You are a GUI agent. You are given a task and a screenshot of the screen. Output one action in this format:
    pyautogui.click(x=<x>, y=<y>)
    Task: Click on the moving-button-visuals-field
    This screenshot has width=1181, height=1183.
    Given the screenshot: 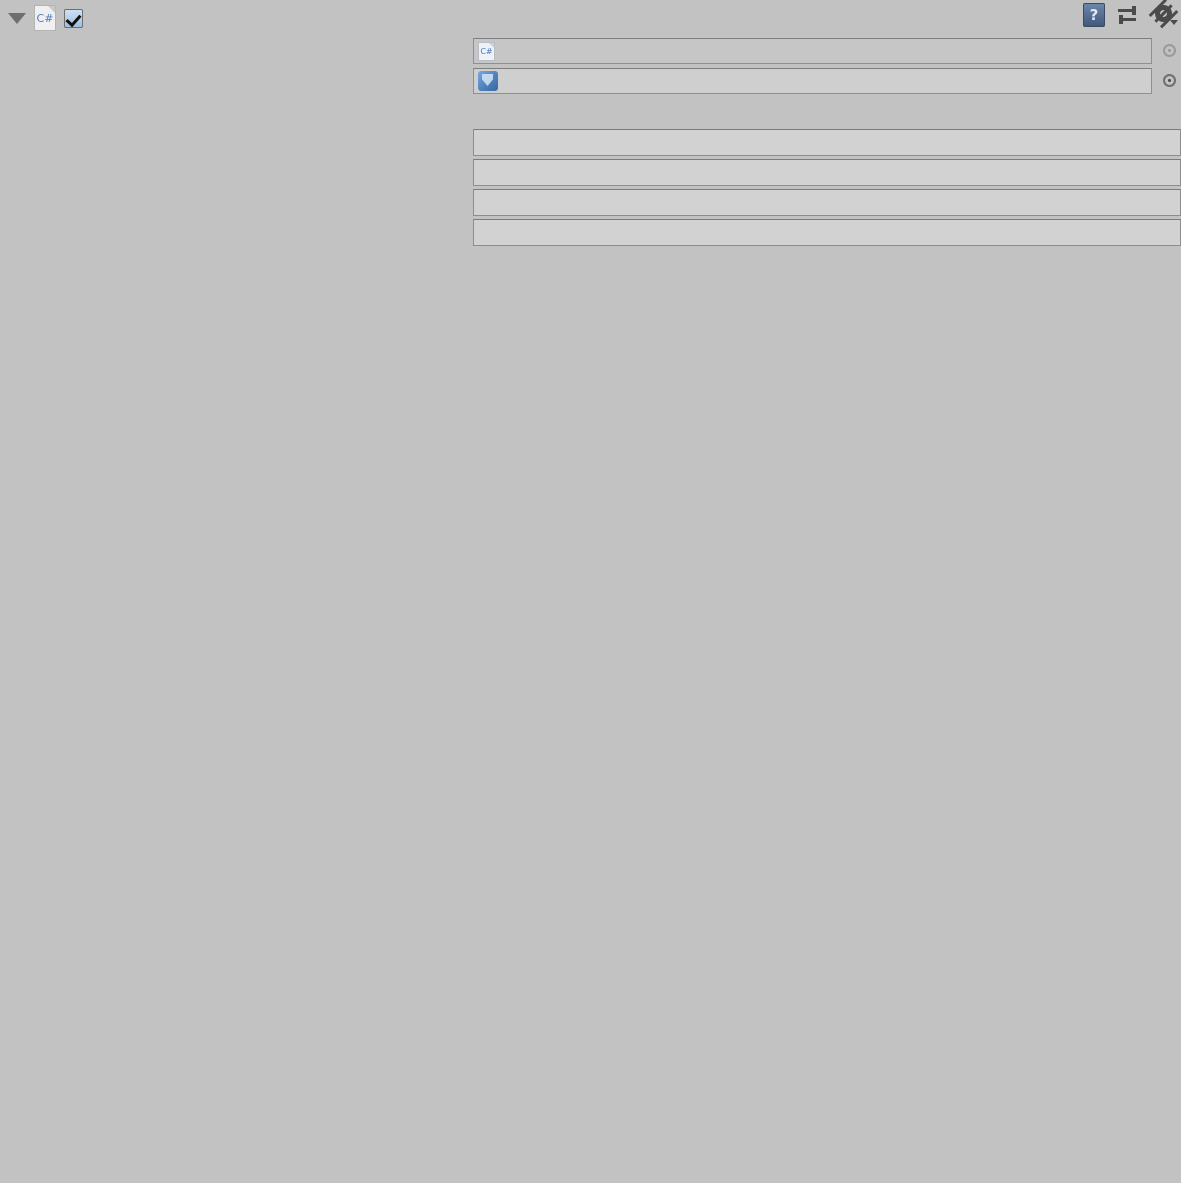 What is the action you would take?
    pyautogui.click(x=812, y=81)
    